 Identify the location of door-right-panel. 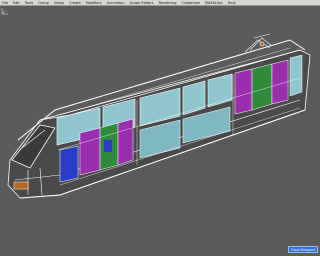
(280, 82).